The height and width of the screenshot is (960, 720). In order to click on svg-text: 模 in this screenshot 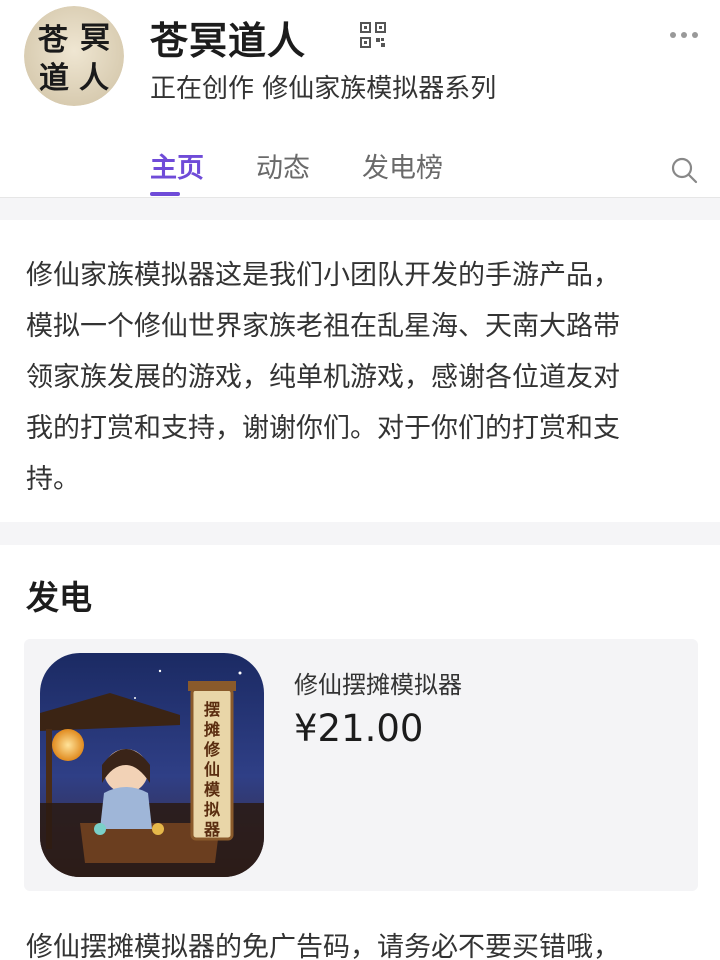, I will do `click(212, 789)`.